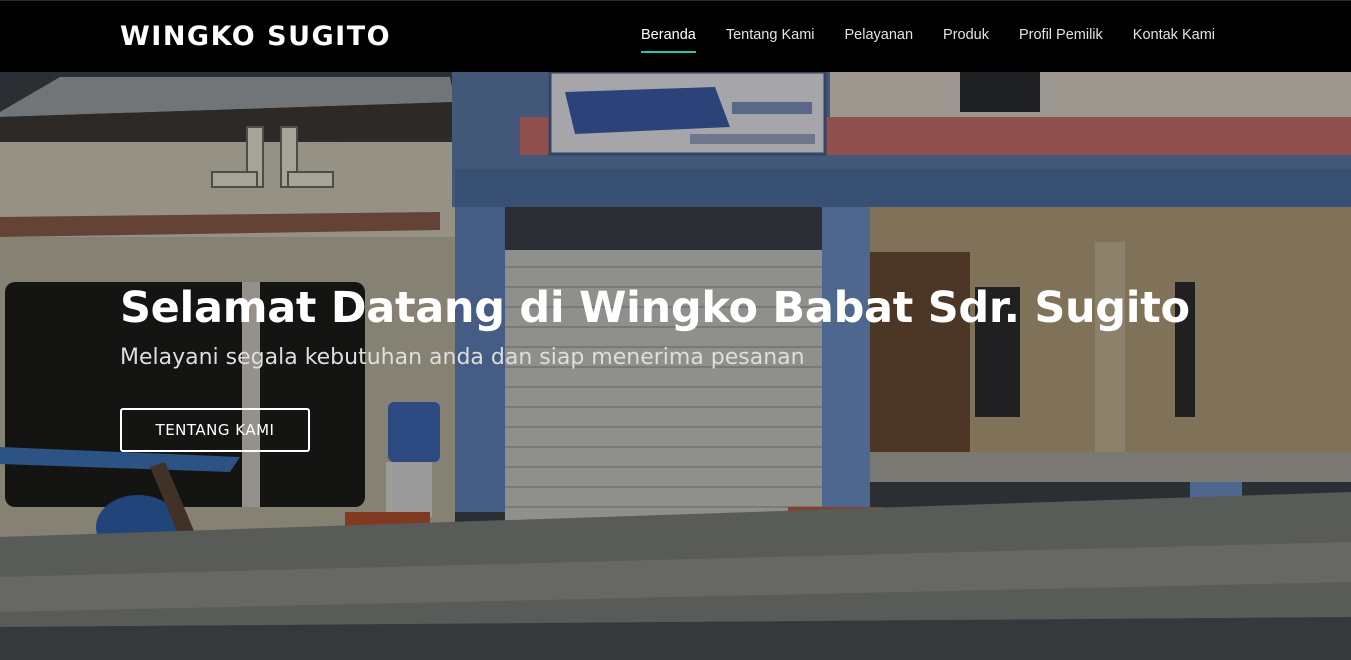 This screenshot has height=660, width=1351. What do you see at coordinates (879, 37) in the screenshot?
I see `nav-item-pelayanan: Pelayanan` at bounding box center [879, 37].